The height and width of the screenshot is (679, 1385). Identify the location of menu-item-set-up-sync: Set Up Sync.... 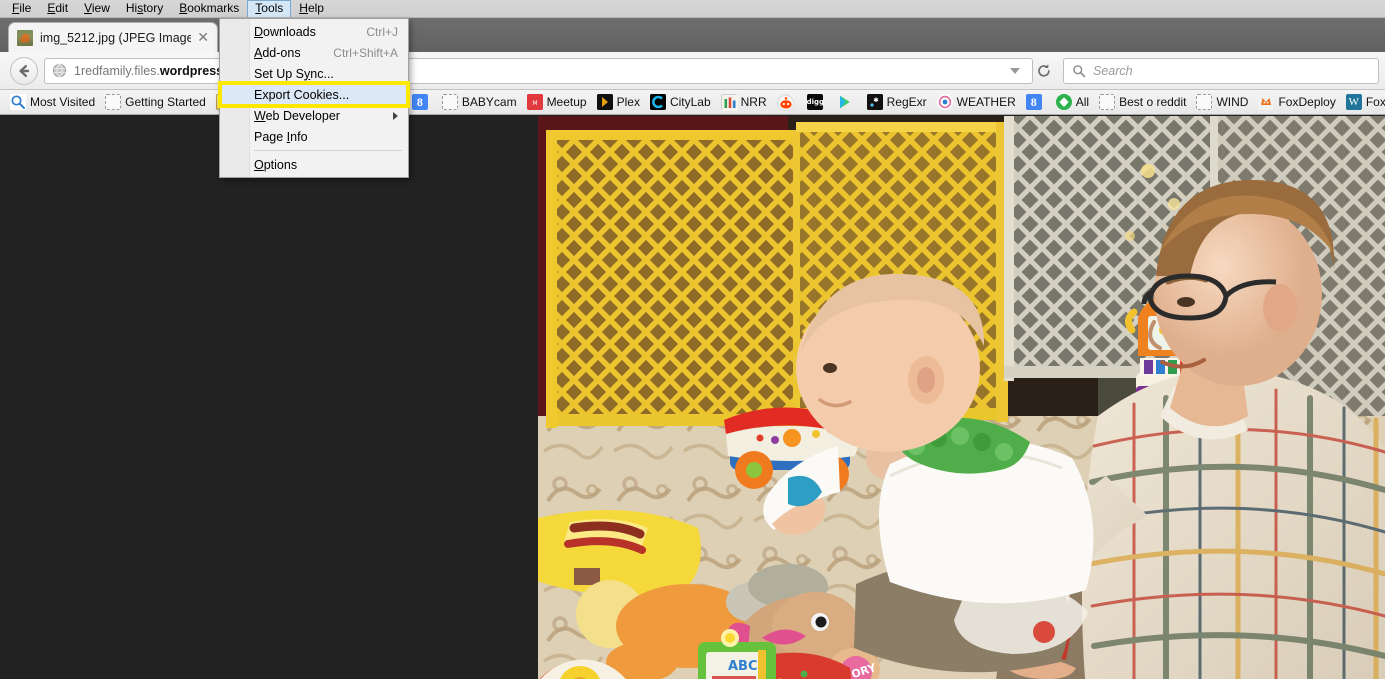
(314, 73).